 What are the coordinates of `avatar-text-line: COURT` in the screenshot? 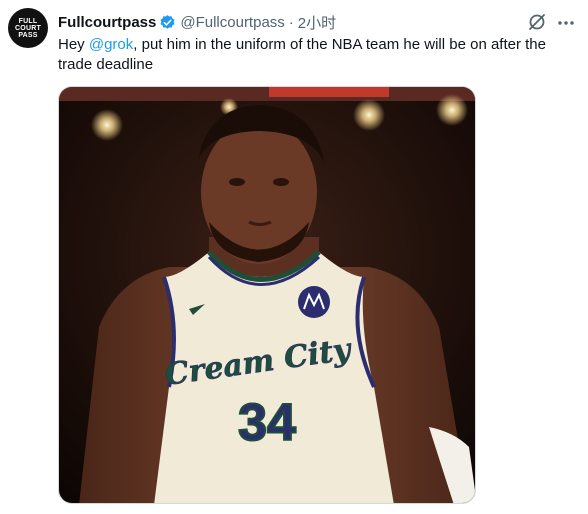 It's located at (28, 28).